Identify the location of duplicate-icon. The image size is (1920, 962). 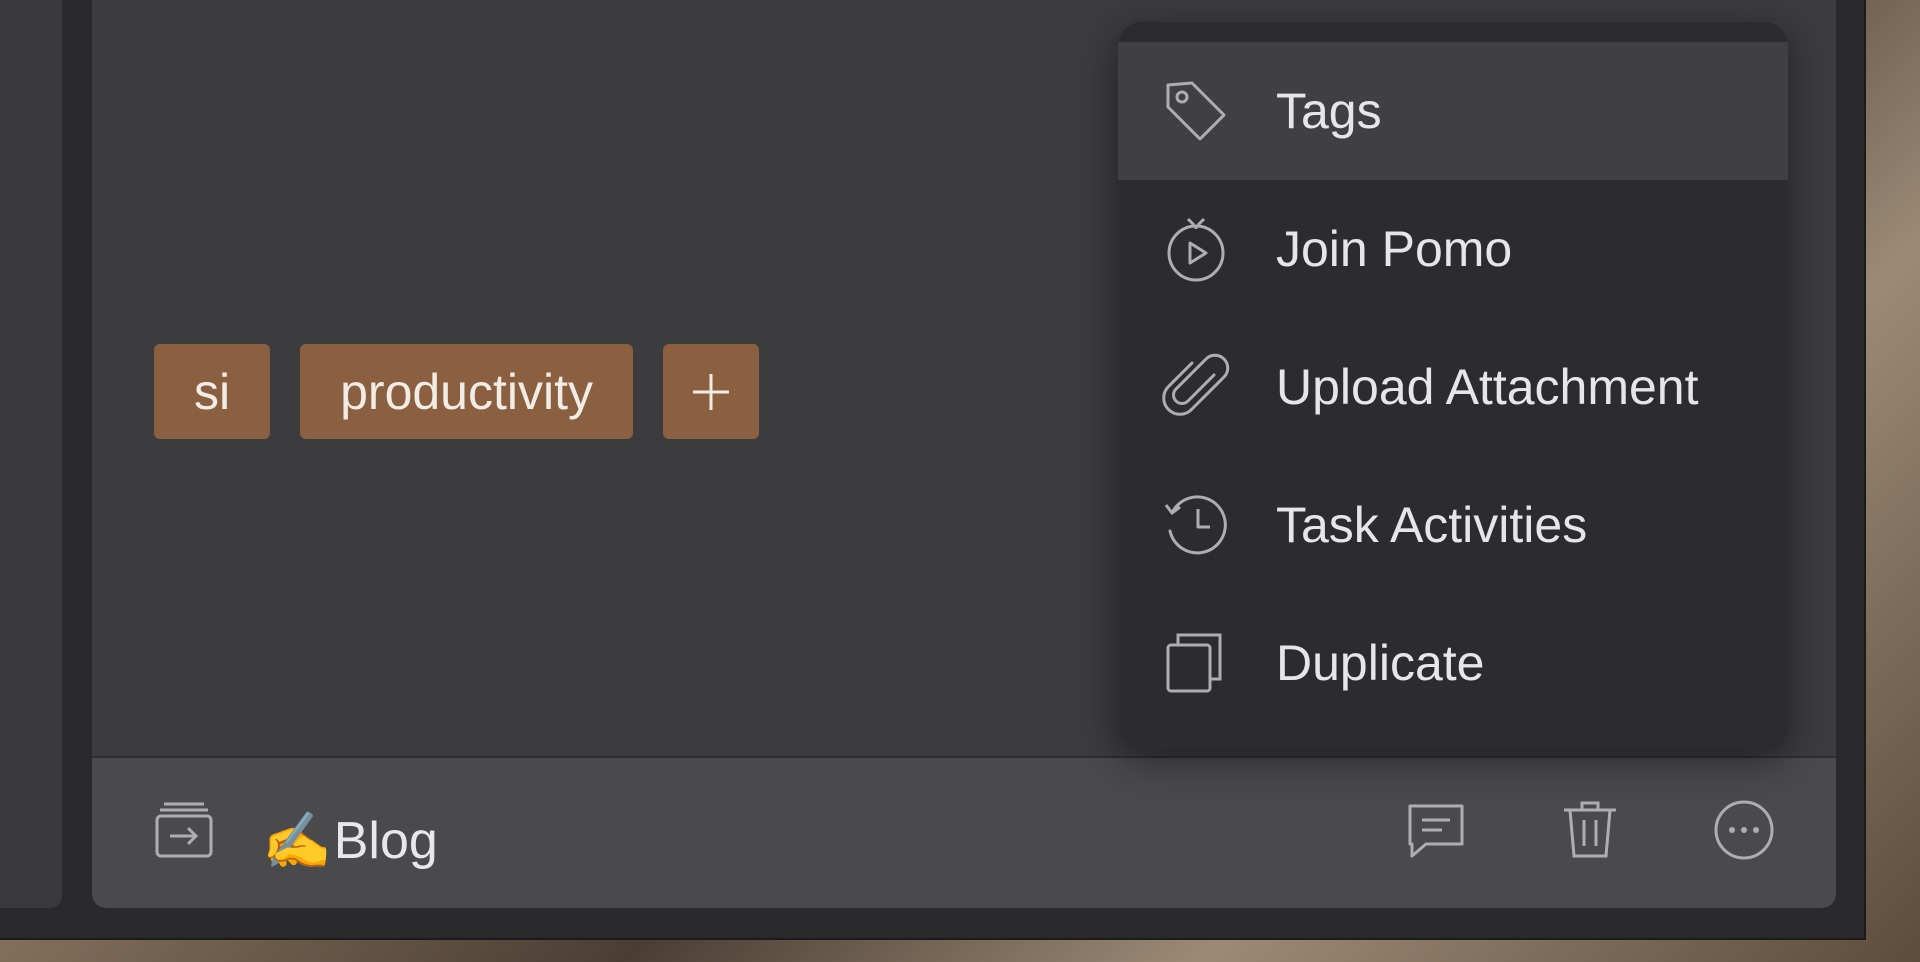
(1196, 663).